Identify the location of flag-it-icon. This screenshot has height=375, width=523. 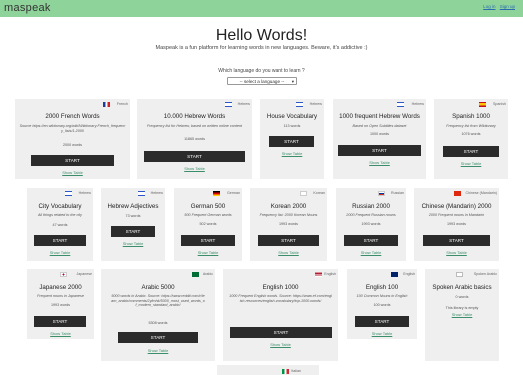
(285, 371).